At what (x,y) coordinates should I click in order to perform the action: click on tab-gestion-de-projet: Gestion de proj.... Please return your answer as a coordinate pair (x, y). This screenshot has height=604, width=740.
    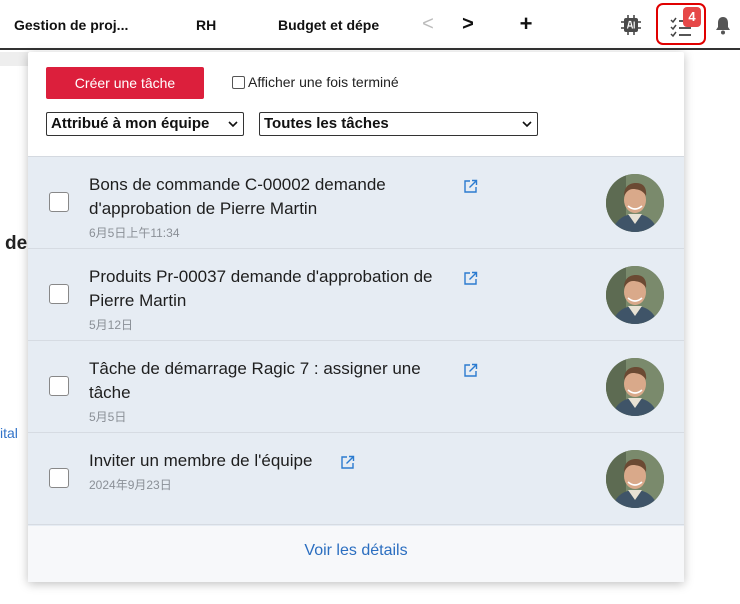
    Looking at the image, I should click on (71, 25).